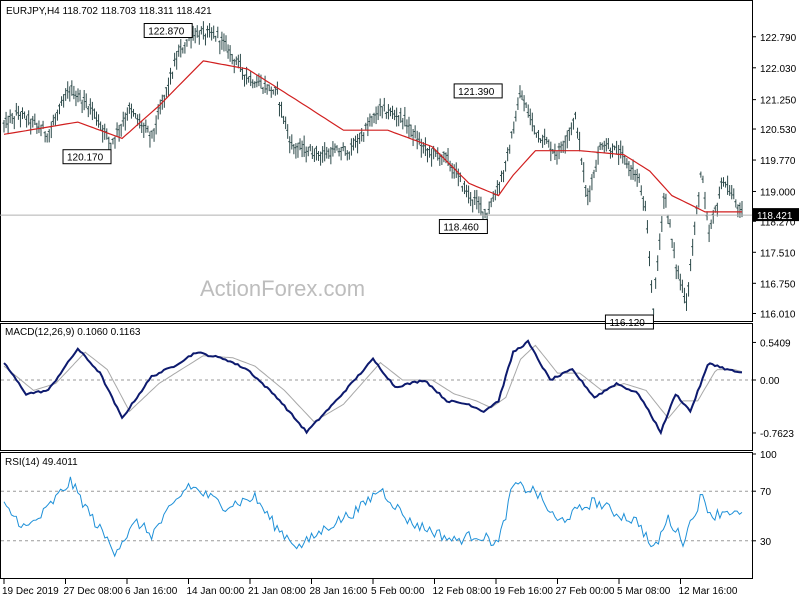 This screenshot has width=800, height=603. What do you see at coordinates (708, 591) in the screenshot?
I see `time-tick-label: 12 Mar 16:00` at bounding box center [708, 591].